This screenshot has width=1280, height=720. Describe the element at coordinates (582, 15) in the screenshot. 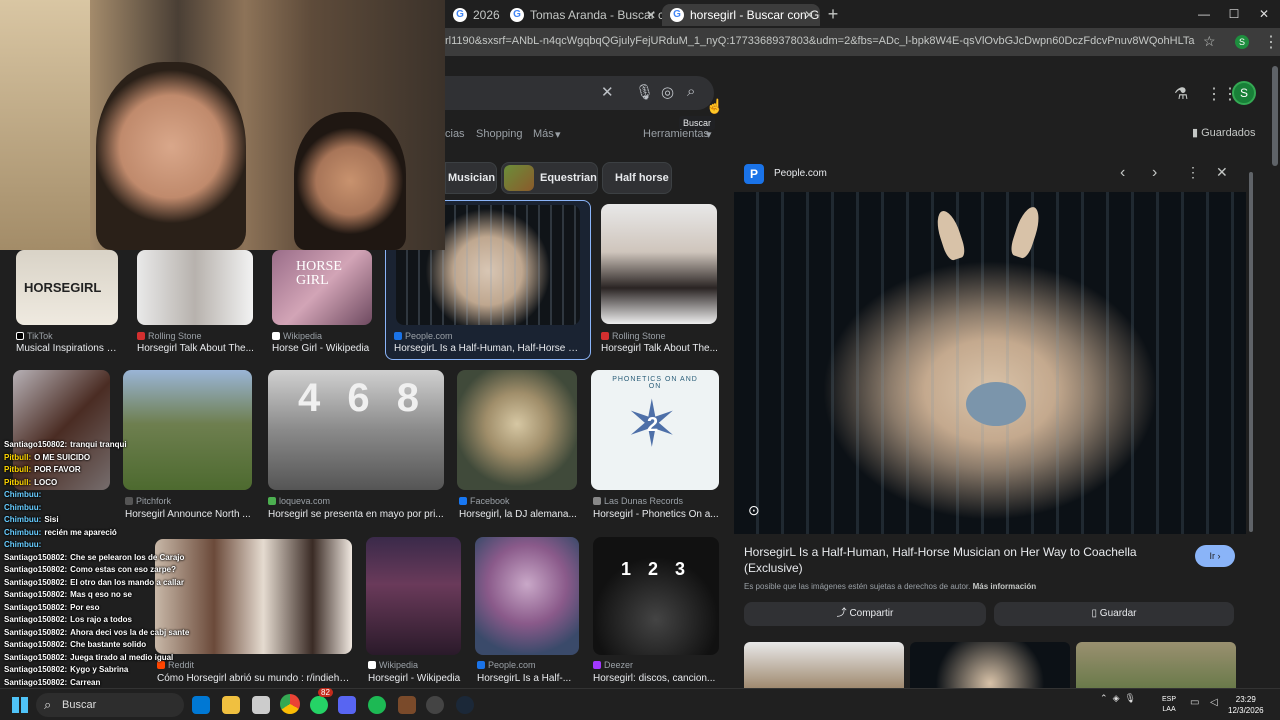

I see `tab-tomas-aranda: G Tomas Aranda - Buscar con Goo✕` at that location.